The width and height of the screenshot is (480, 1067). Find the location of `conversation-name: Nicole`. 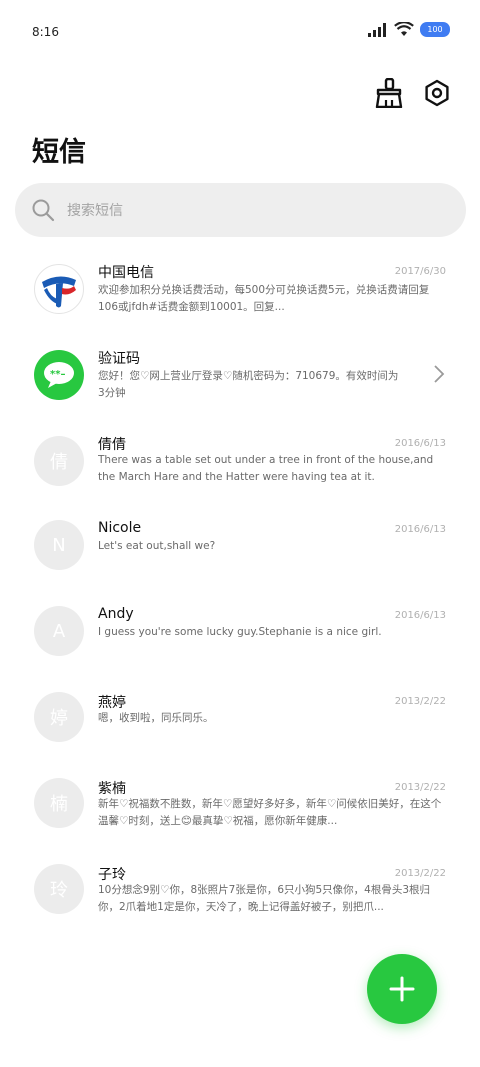

conversation-name: Nicole is located at coordinates (120, 528).